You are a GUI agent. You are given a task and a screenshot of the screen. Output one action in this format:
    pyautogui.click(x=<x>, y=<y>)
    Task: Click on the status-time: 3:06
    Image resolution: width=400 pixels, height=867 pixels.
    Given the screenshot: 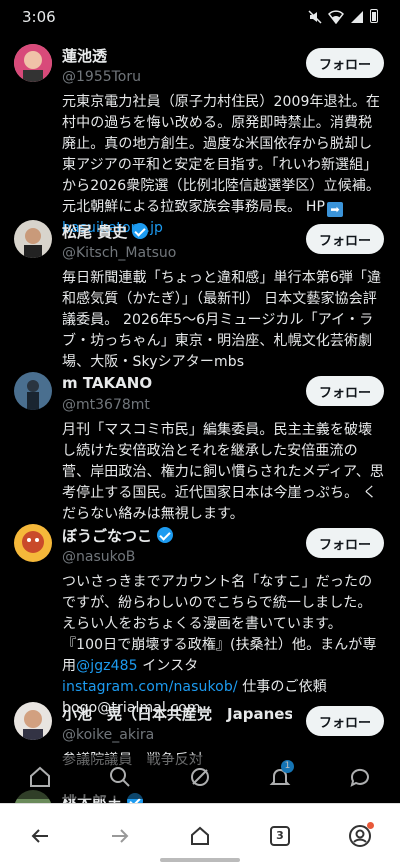 What is the action you would take?
    pyautogui.click(x=39, y=17)
    